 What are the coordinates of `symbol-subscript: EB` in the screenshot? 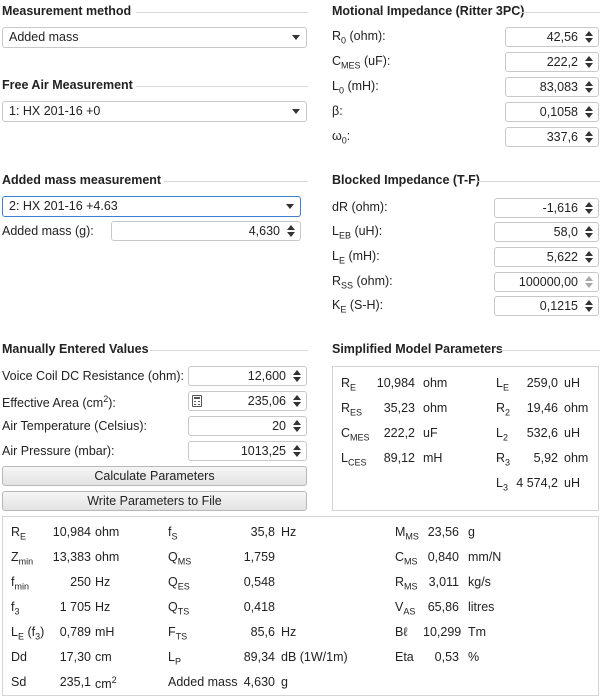 It's located at (344, 235).